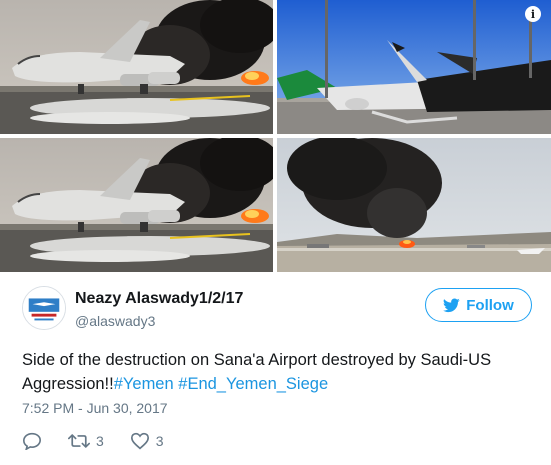  Describe the element at coordinates (115, 321) in the screenshot. I see `author-handle: @alaswady3` at that location.